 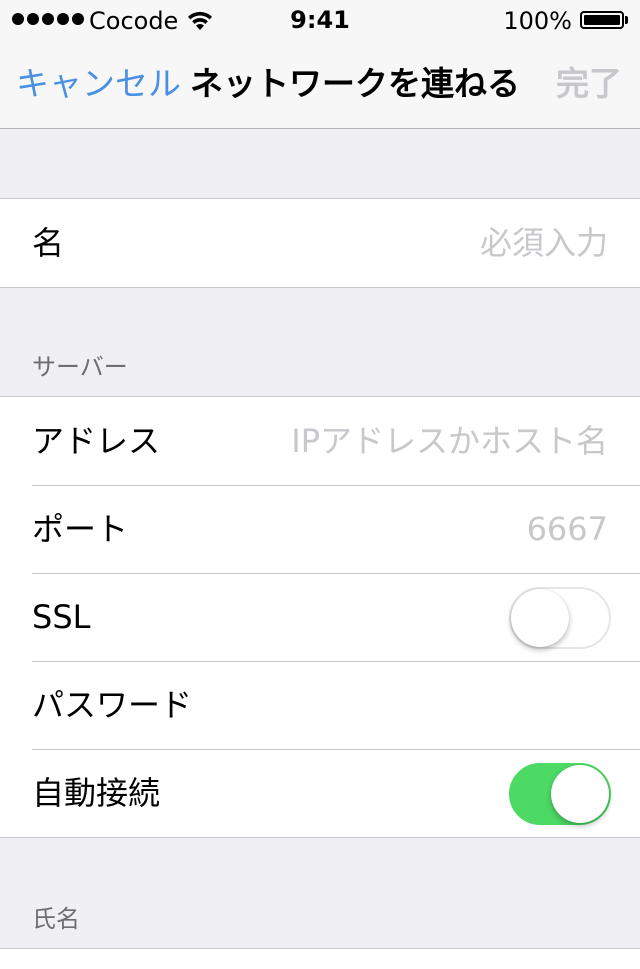 I want to click on done-button: 完了, so click(x=589, y=84).